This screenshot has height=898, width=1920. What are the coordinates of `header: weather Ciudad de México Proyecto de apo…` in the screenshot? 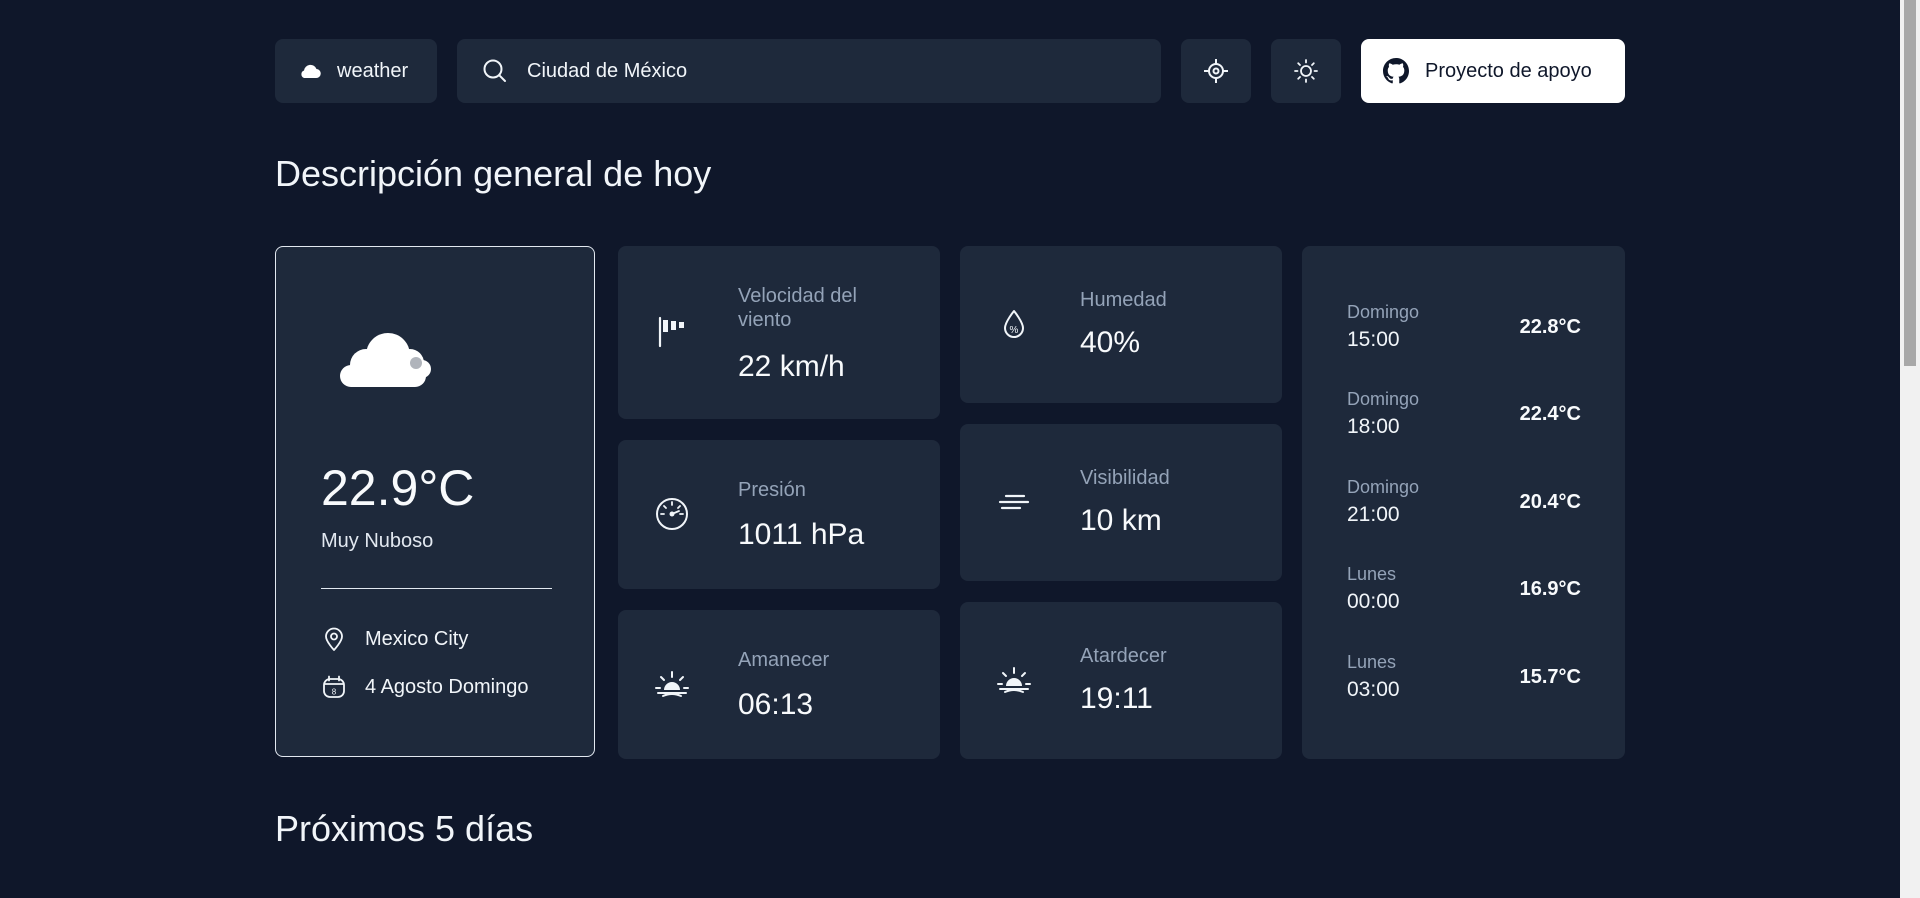 It's located at (950, 71).